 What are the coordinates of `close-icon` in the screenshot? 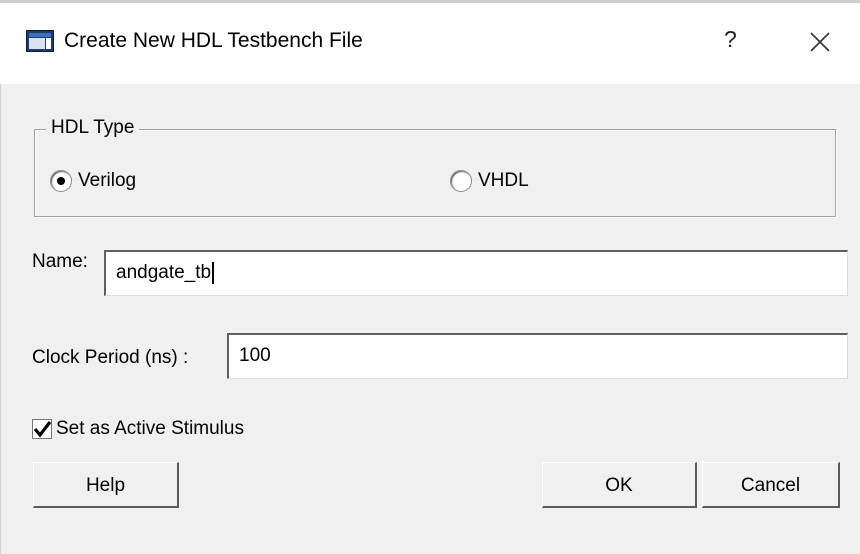 It's located at (820, 42).